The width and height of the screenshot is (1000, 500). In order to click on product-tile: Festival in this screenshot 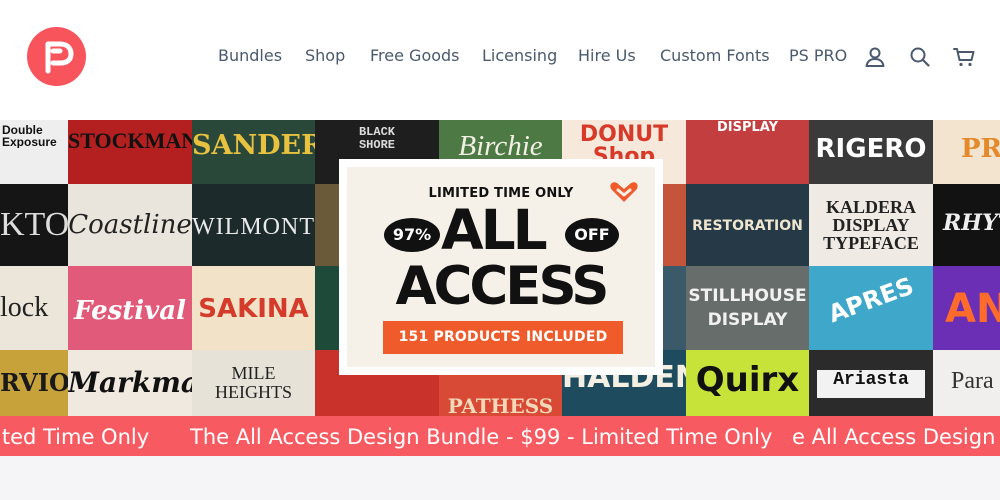, I will do `click(130, 308)`.